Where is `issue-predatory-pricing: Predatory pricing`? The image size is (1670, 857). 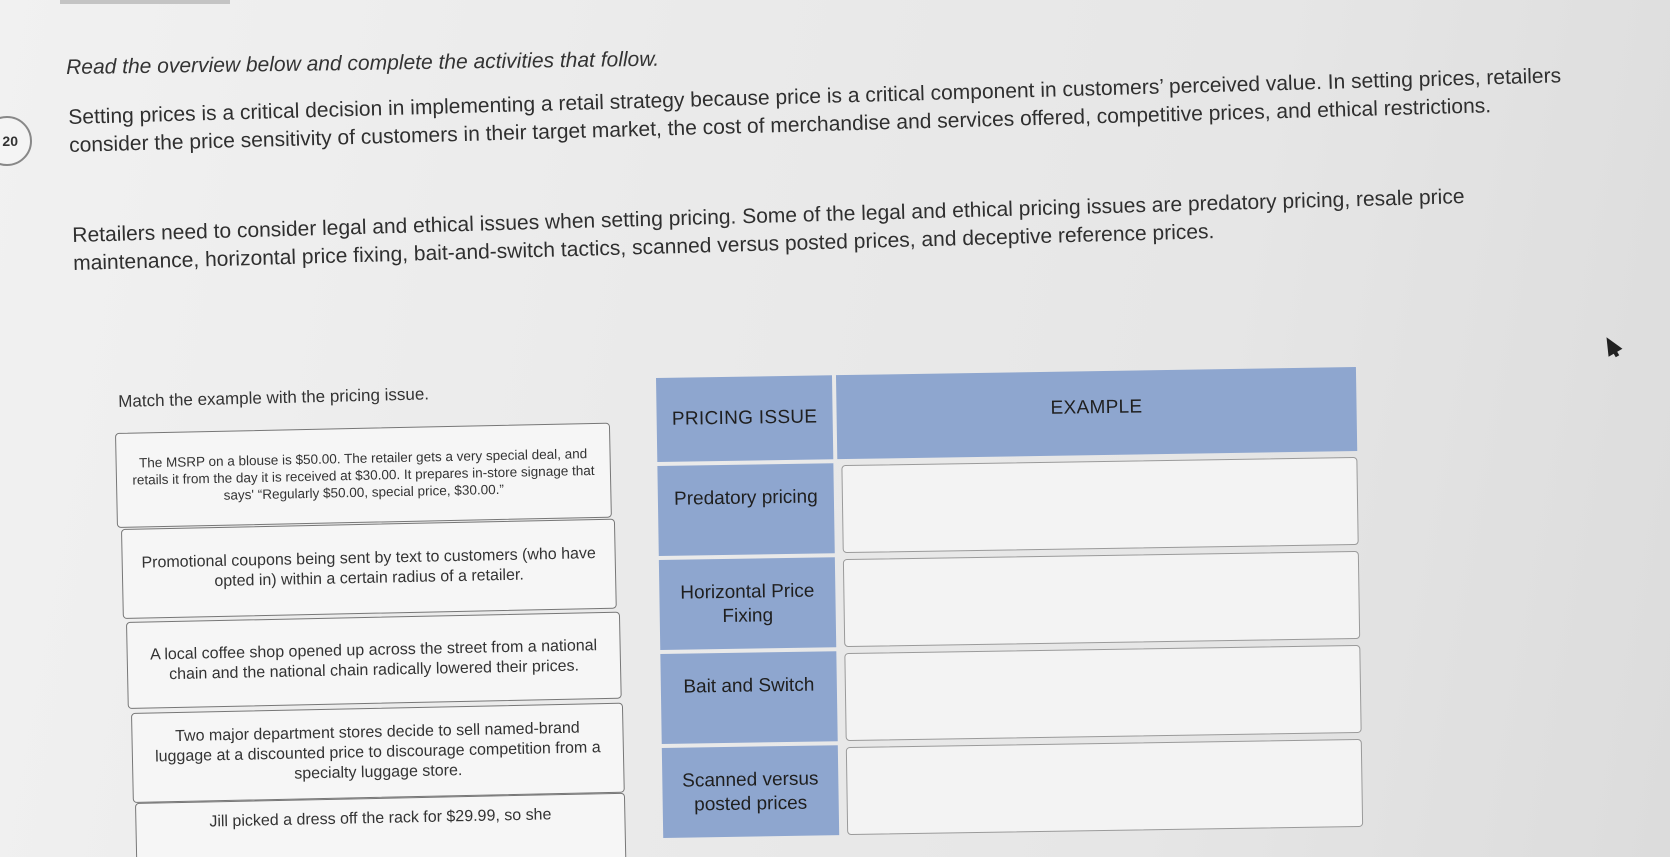
issue-predatory-pricing: Predatory pricing is located at coordinates (746, 509).